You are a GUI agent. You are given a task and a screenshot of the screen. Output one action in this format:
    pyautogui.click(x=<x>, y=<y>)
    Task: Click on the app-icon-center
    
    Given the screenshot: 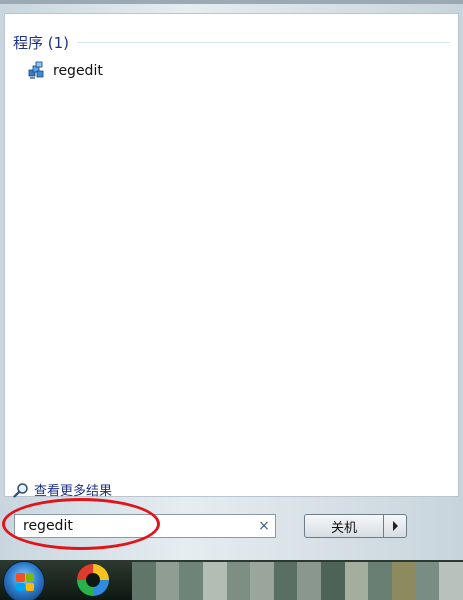 What is the action you would take?
    pyautogui.click(x=93, y=580)
    